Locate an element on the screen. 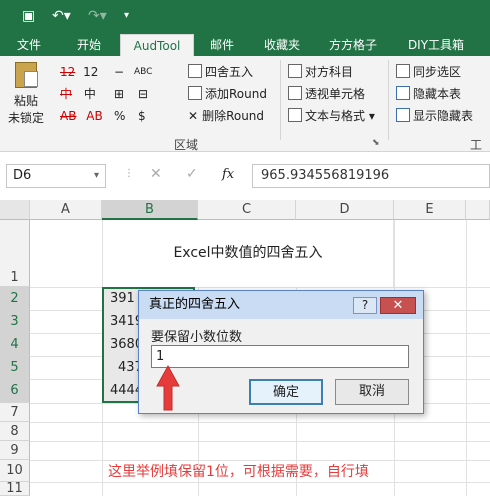 This screenshot has height=496, width=490. clipboard-icon is located at coordinates (26, 75).